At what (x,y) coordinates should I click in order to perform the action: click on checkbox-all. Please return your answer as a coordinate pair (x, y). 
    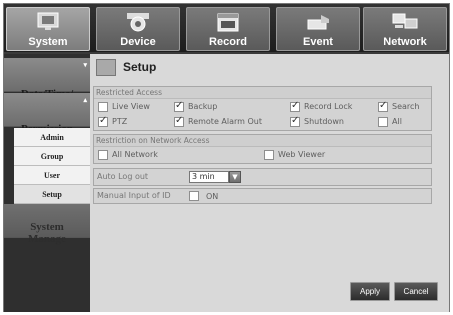
    Looking at the image, I should click on (383, 122).